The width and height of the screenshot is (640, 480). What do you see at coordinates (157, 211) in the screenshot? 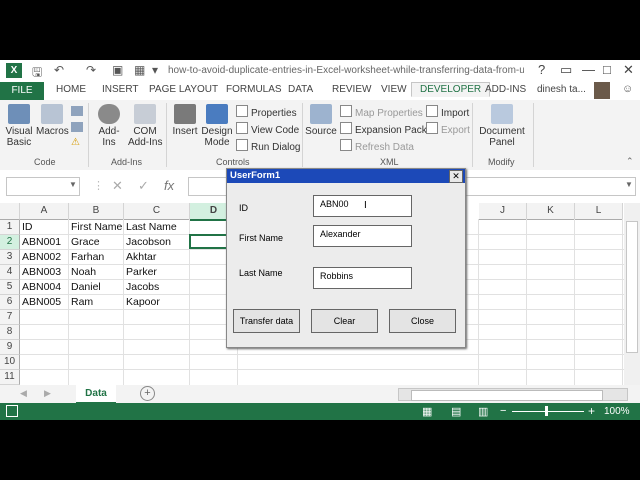
I see `column-header-c: C` at bounding box center [157, 211].